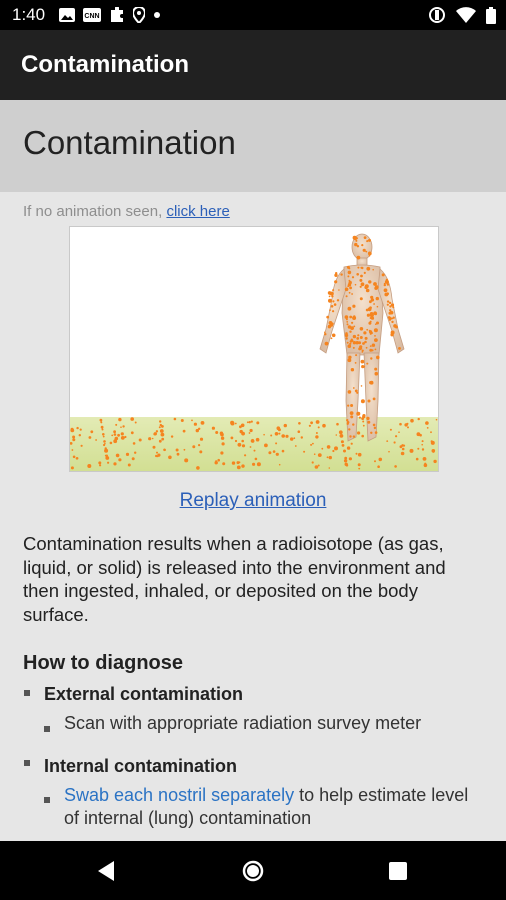 This screenshot has height=900, width=506. What do you see at coordinates (47, 729) in the screenshot?
I see `bullet-external-item` at bounding box center [47, 729].